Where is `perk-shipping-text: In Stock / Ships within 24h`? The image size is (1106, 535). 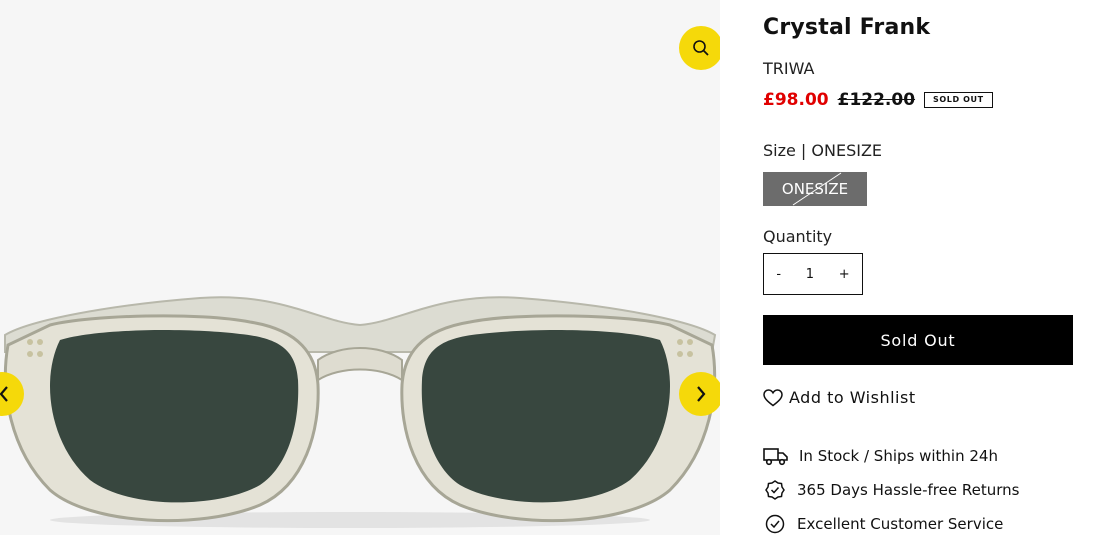 perk-shipping-text: In Stock / Ships within 24h is located at coordinates (898, 456).